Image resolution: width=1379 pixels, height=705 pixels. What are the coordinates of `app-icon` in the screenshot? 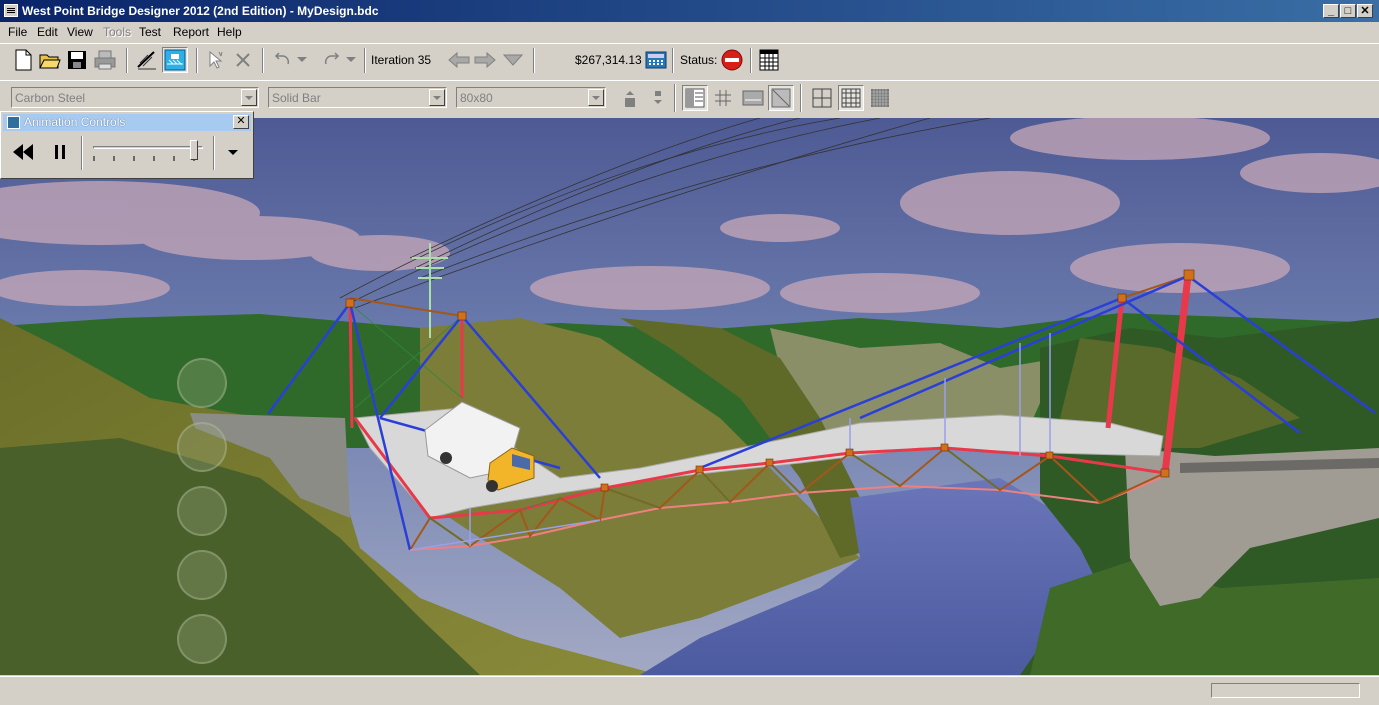 It's located at (11, 10).